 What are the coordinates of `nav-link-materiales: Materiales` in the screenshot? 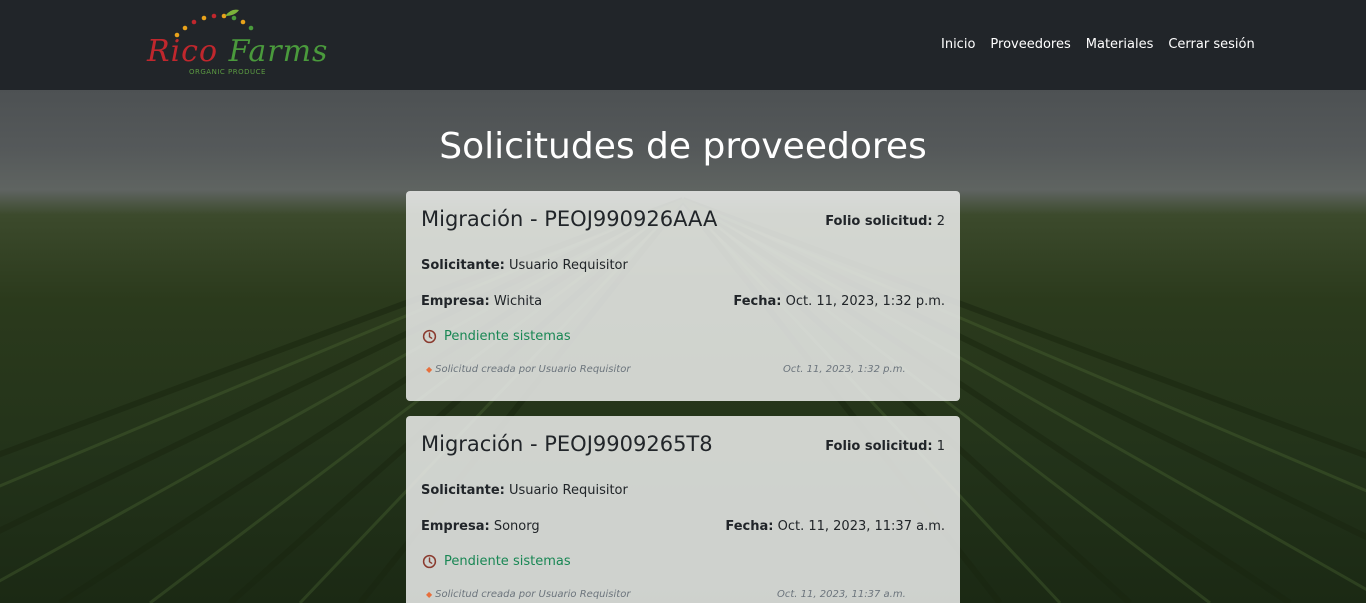 It's located at (1120, 44).